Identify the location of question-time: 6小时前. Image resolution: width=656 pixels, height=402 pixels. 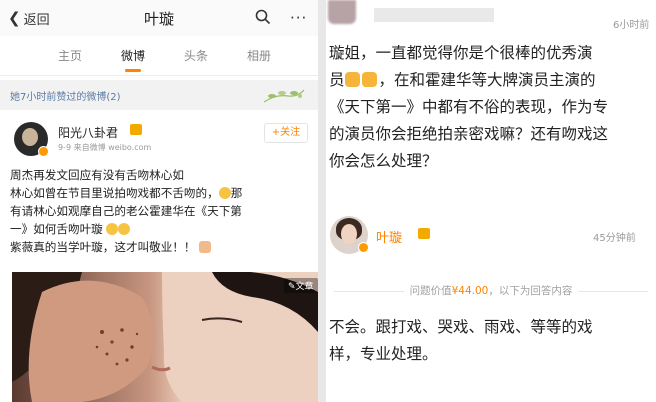
(631, 25).